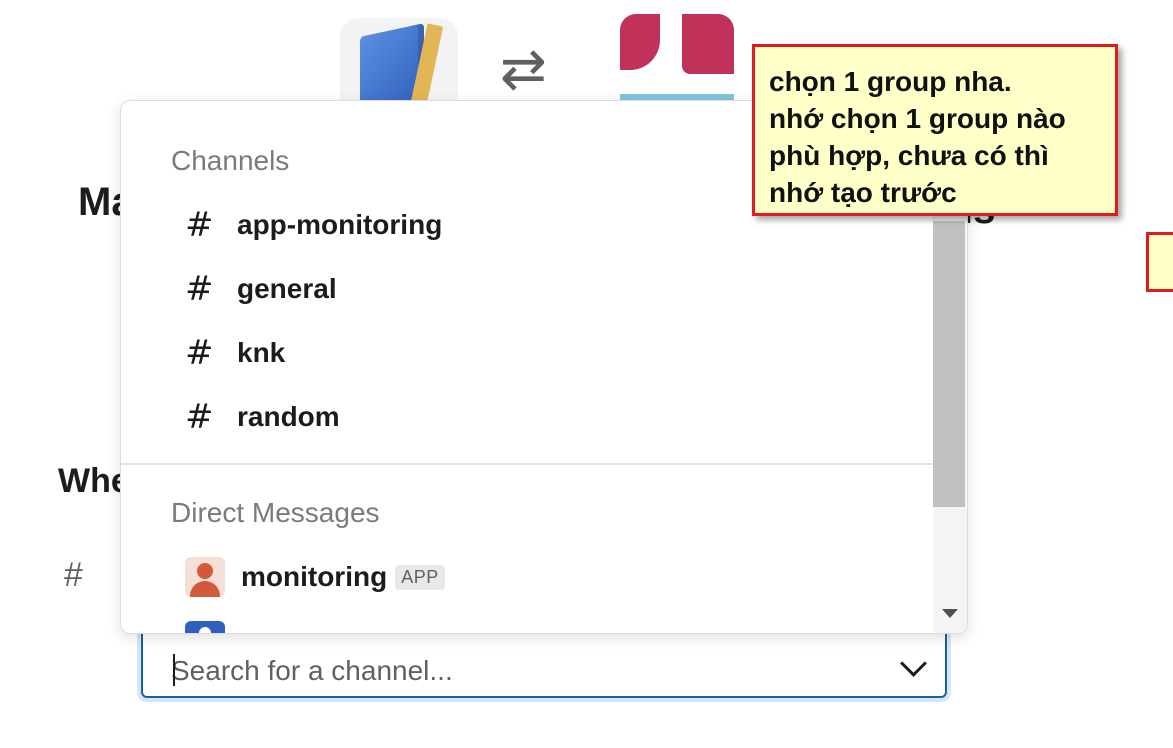 The width and height of the screenshot is (1173, 748). Describe the element at coordinates (523, 69) in the screenshot. I see `swap-arrows-icon: ⇄` at that location.